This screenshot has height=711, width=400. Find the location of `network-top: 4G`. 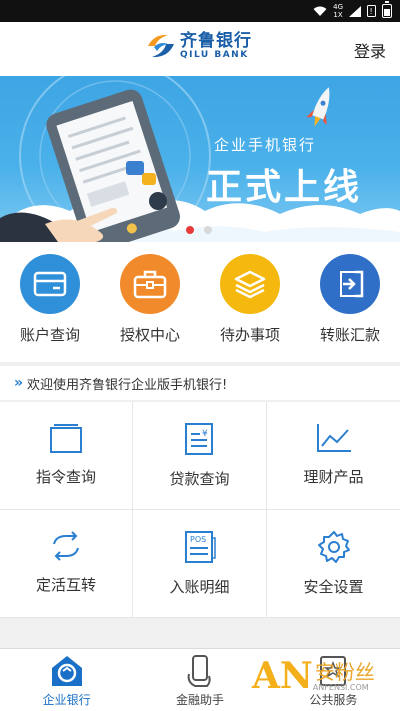

network-top: 4G is located at coordinates (338, 7).